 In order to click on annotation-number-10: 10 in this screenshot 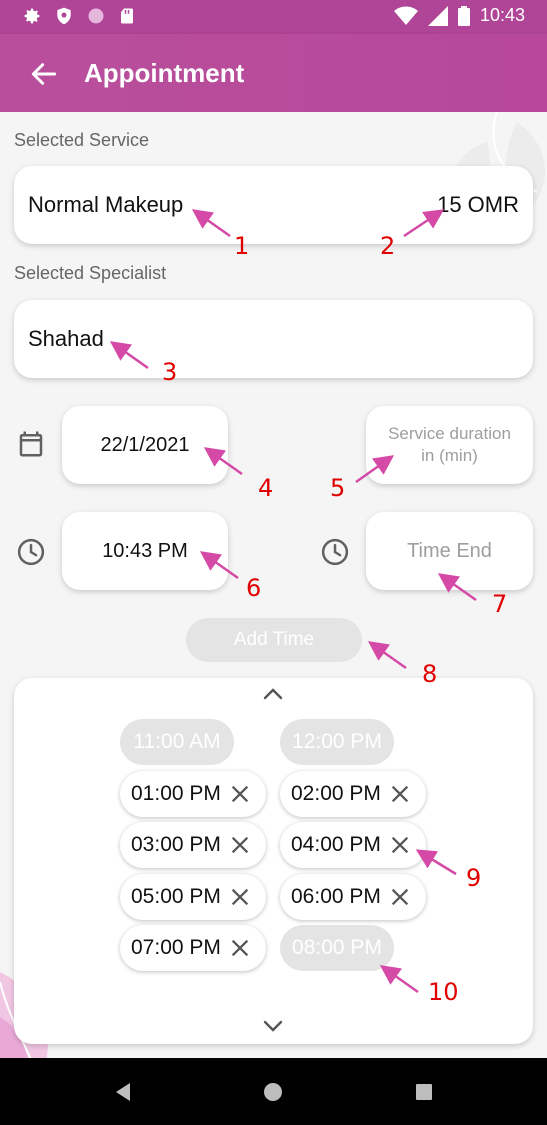, I will do `click(443, 992)`.